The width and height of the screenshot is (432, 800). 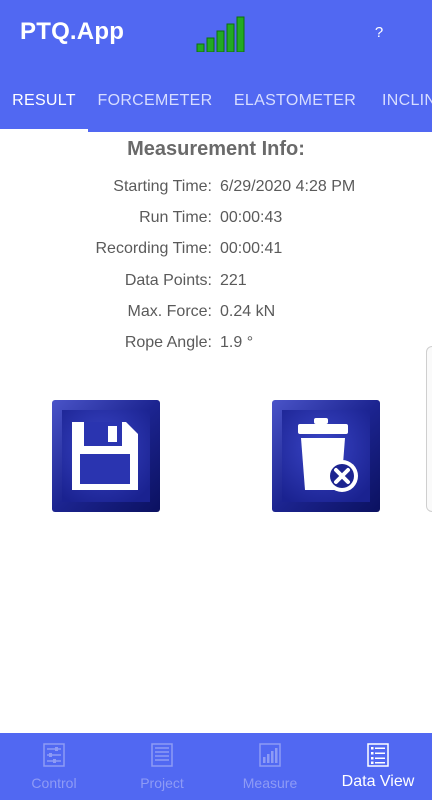 What do you see at coordinates (168, 280) in the screenshot?
I see `info-label: Data Points:` at bounding box center [168, 280].